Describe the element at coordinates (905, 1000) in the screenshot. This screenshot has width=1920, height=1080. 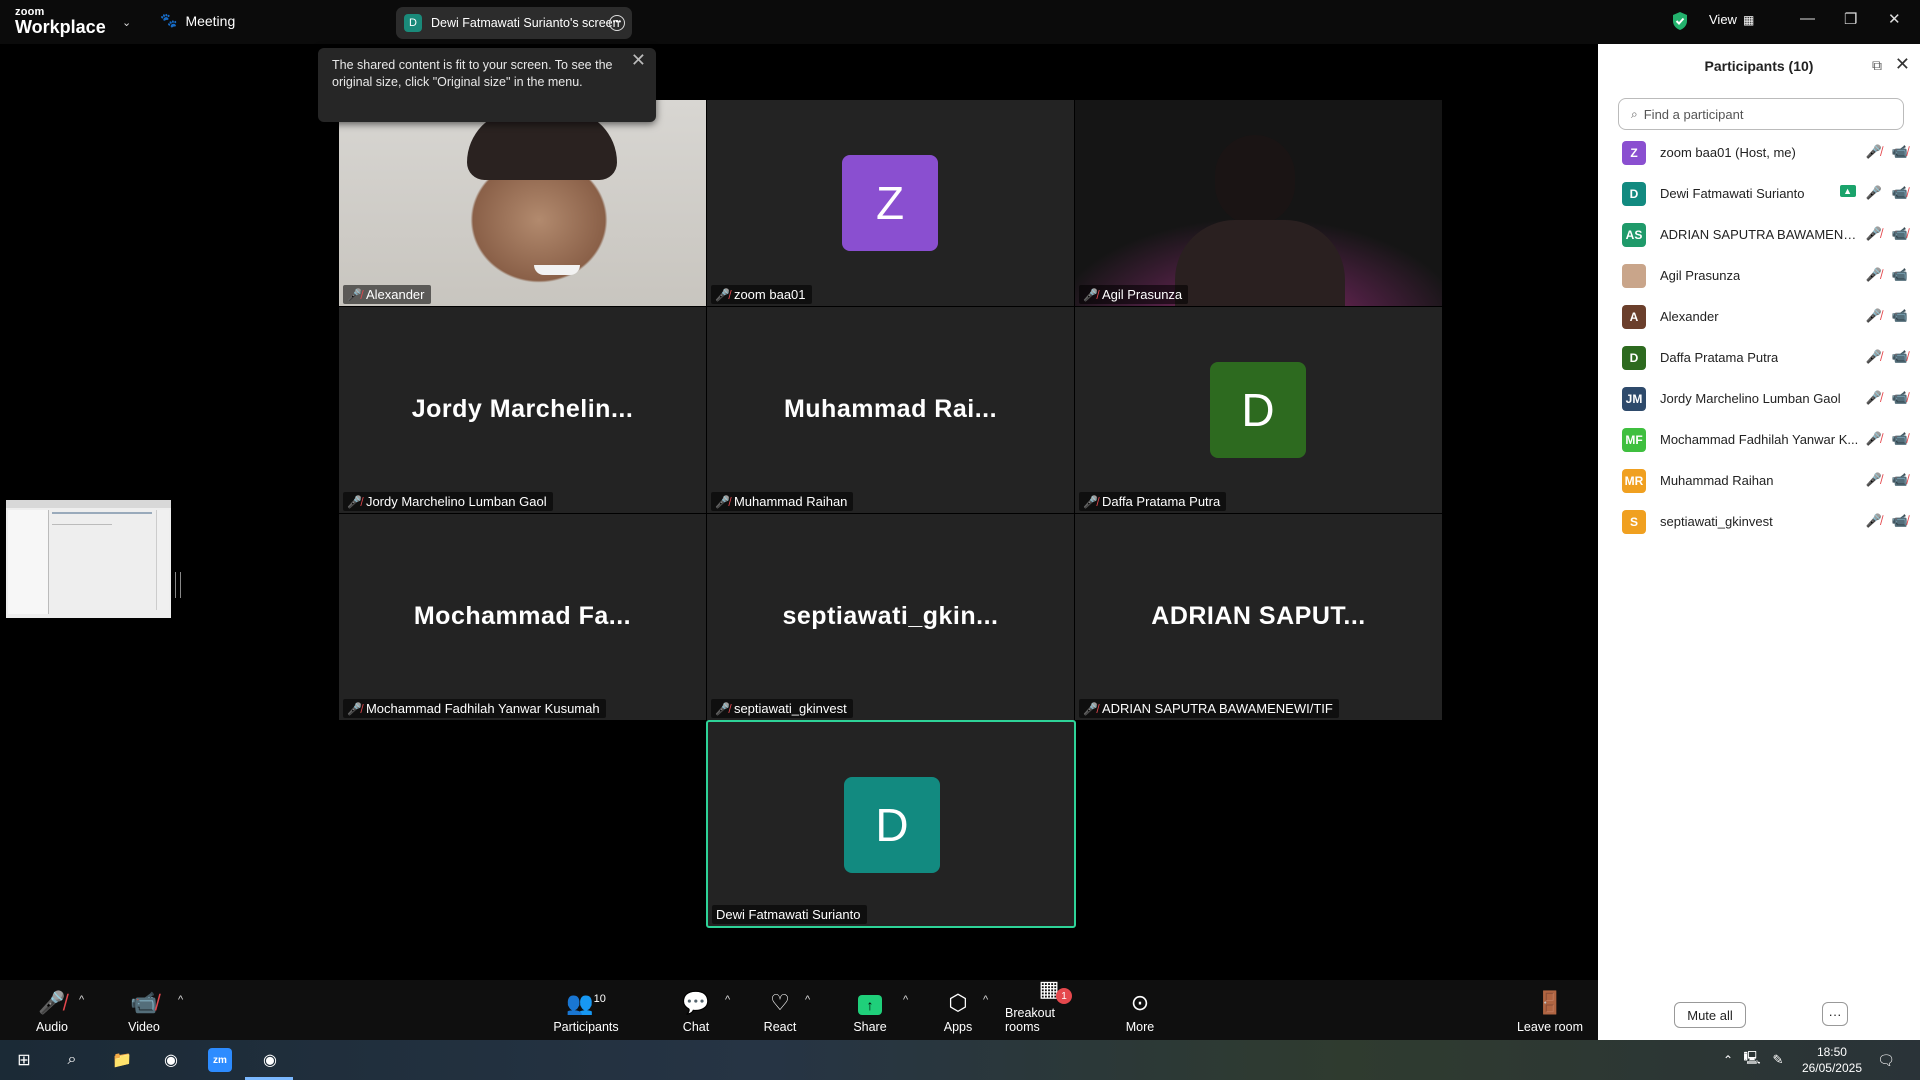
I see `share-options-caret: ^` at that location.